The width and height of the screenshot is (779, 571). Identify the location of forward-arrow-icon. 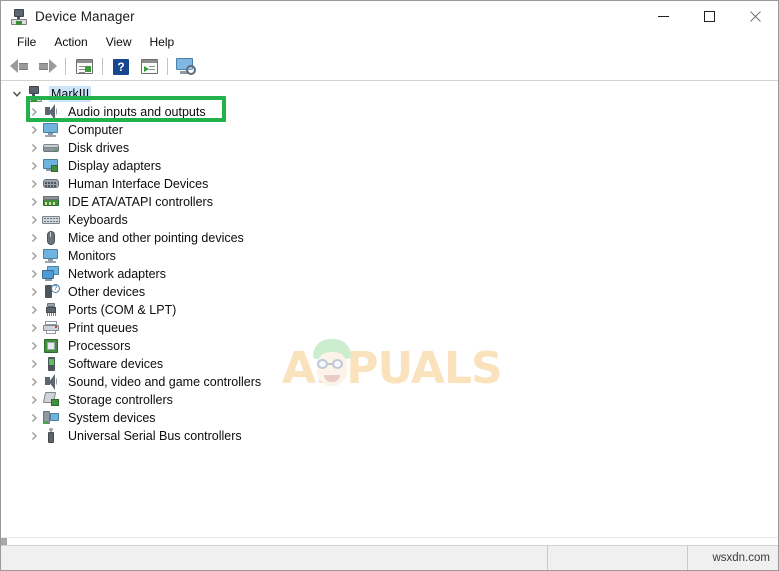
(47, 66).